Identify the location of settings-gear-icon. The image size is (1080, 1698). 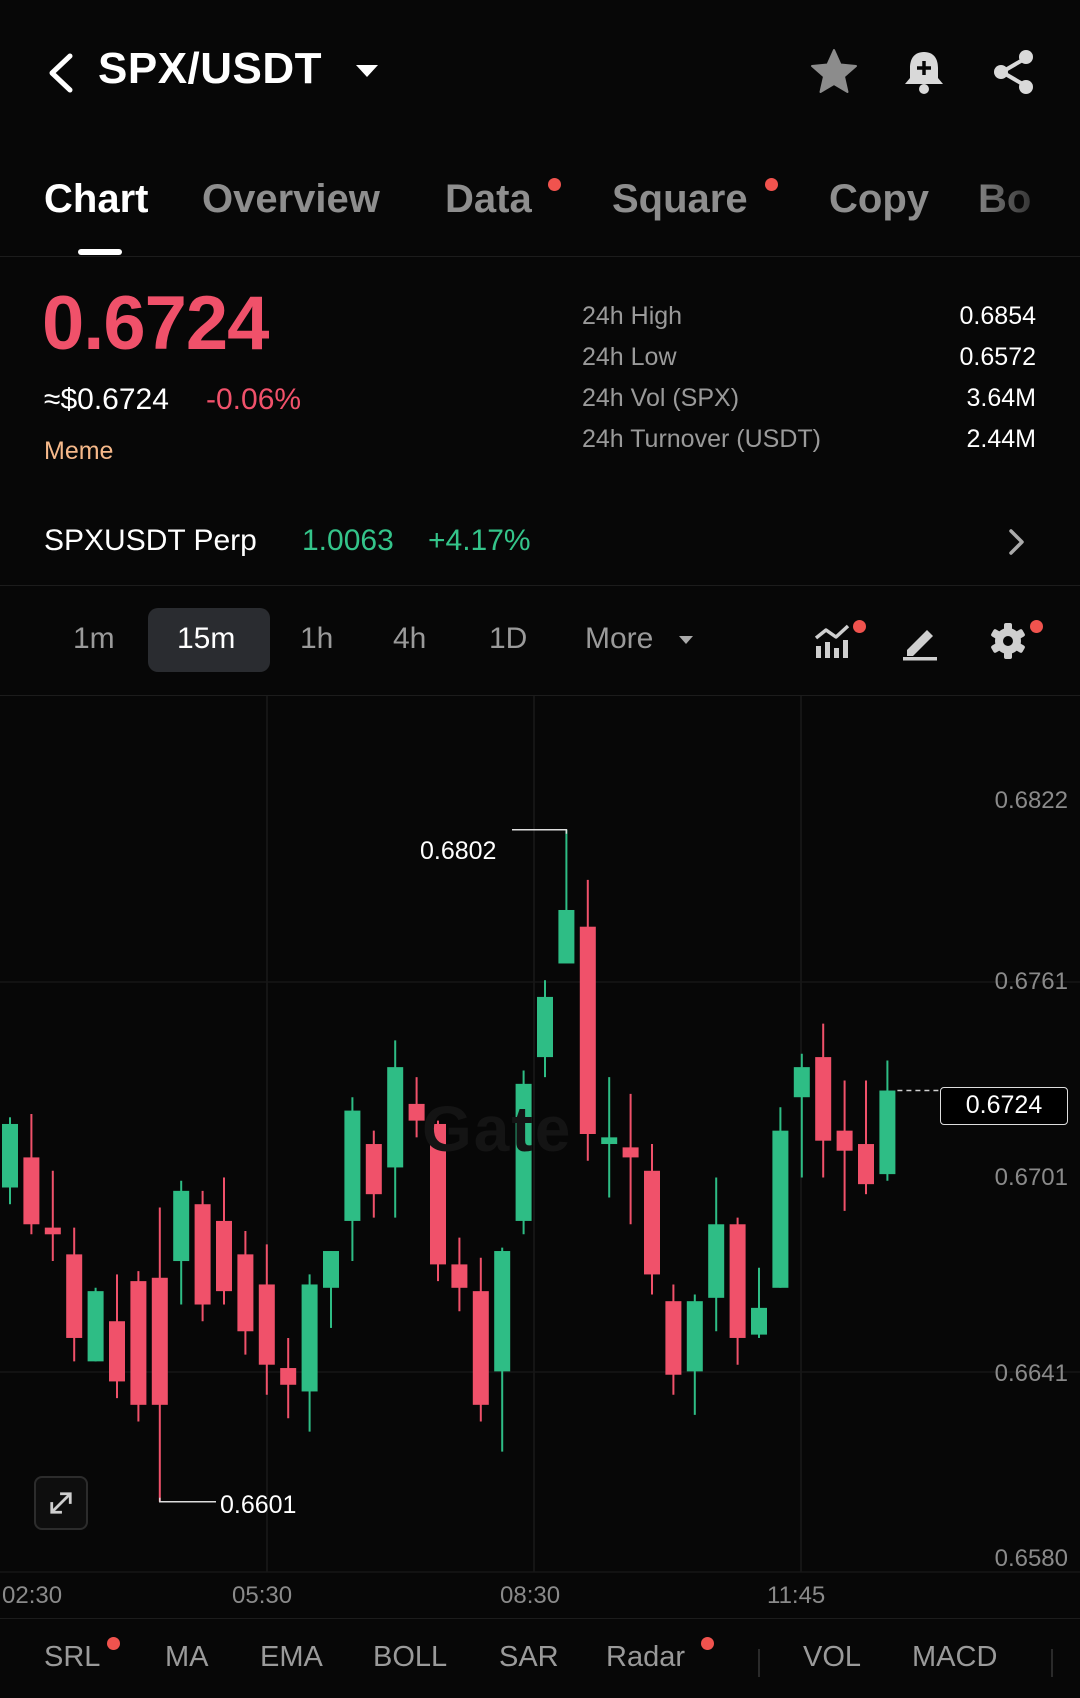
(1008, 641).